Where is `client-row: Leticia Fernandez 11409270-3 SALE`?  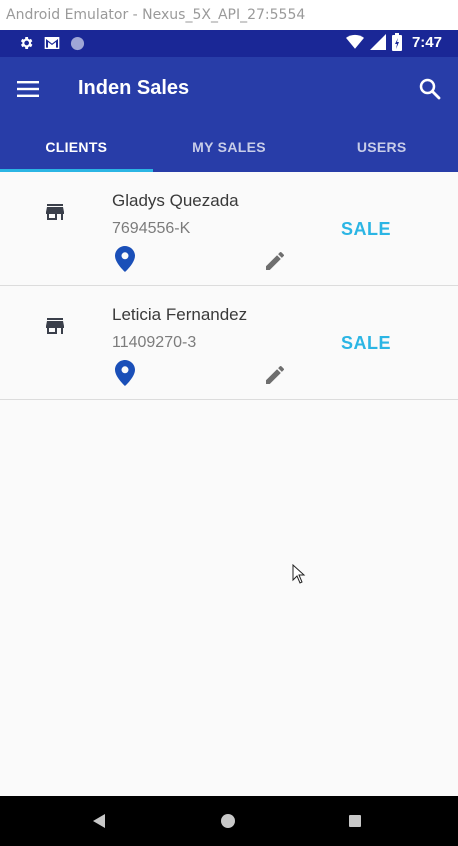 client-row: Leticia Fernandez 11409270-3 SALE is located at coordinates (229, 343).